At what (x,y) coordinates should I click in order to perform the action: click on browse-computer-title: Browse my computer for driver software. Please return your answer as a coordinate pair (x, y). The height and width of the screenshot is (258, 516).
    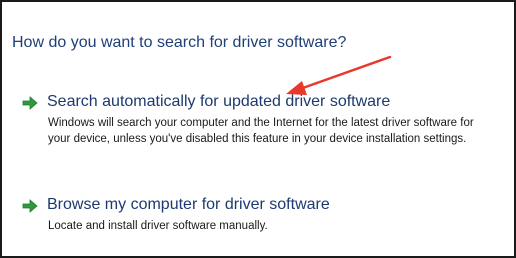
    Looking at the image, I should click on (188, 205).